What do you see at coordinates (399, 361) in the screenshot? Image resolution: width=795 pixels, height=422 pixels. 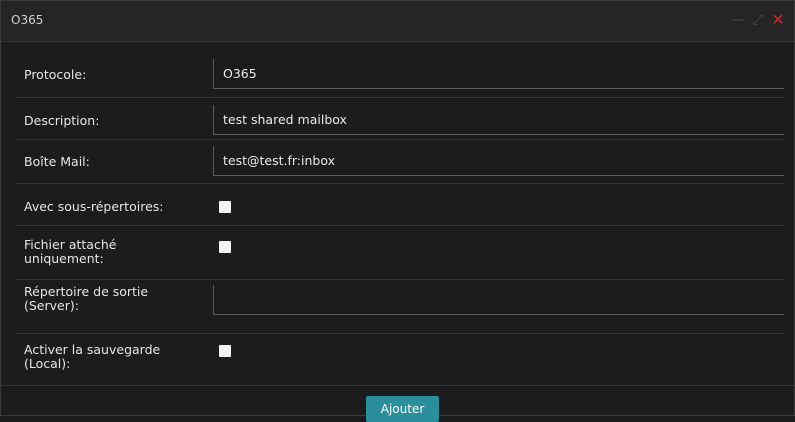 I see `backup-row: Activer la sauvegarde (Local):` at bounding box center [399, 361].